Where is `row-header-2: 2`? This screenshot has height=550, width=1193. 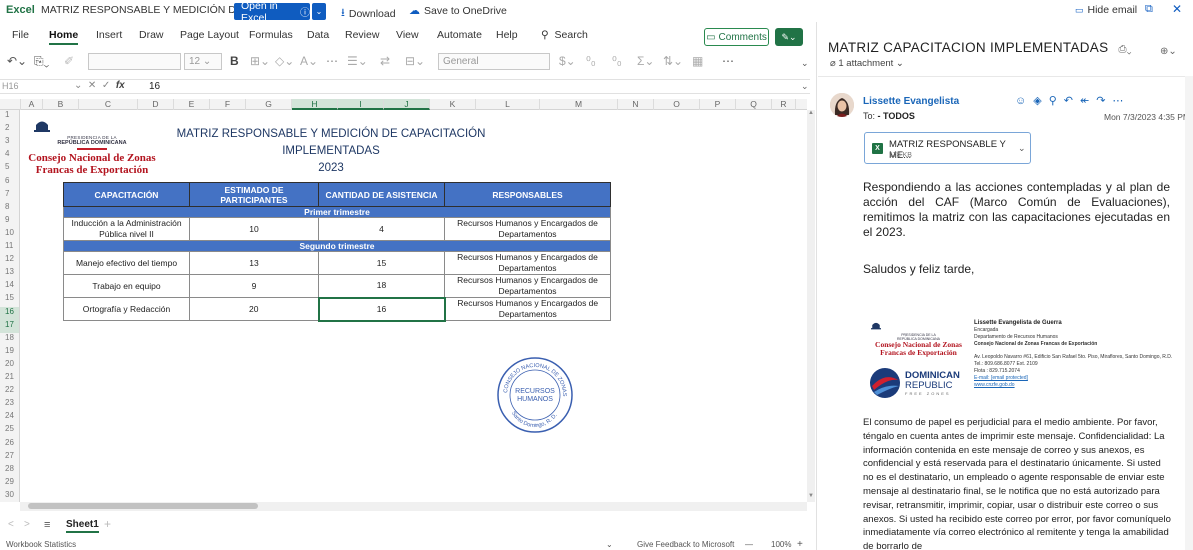
row-header-2: 2 is located at coordinates (9, 129).